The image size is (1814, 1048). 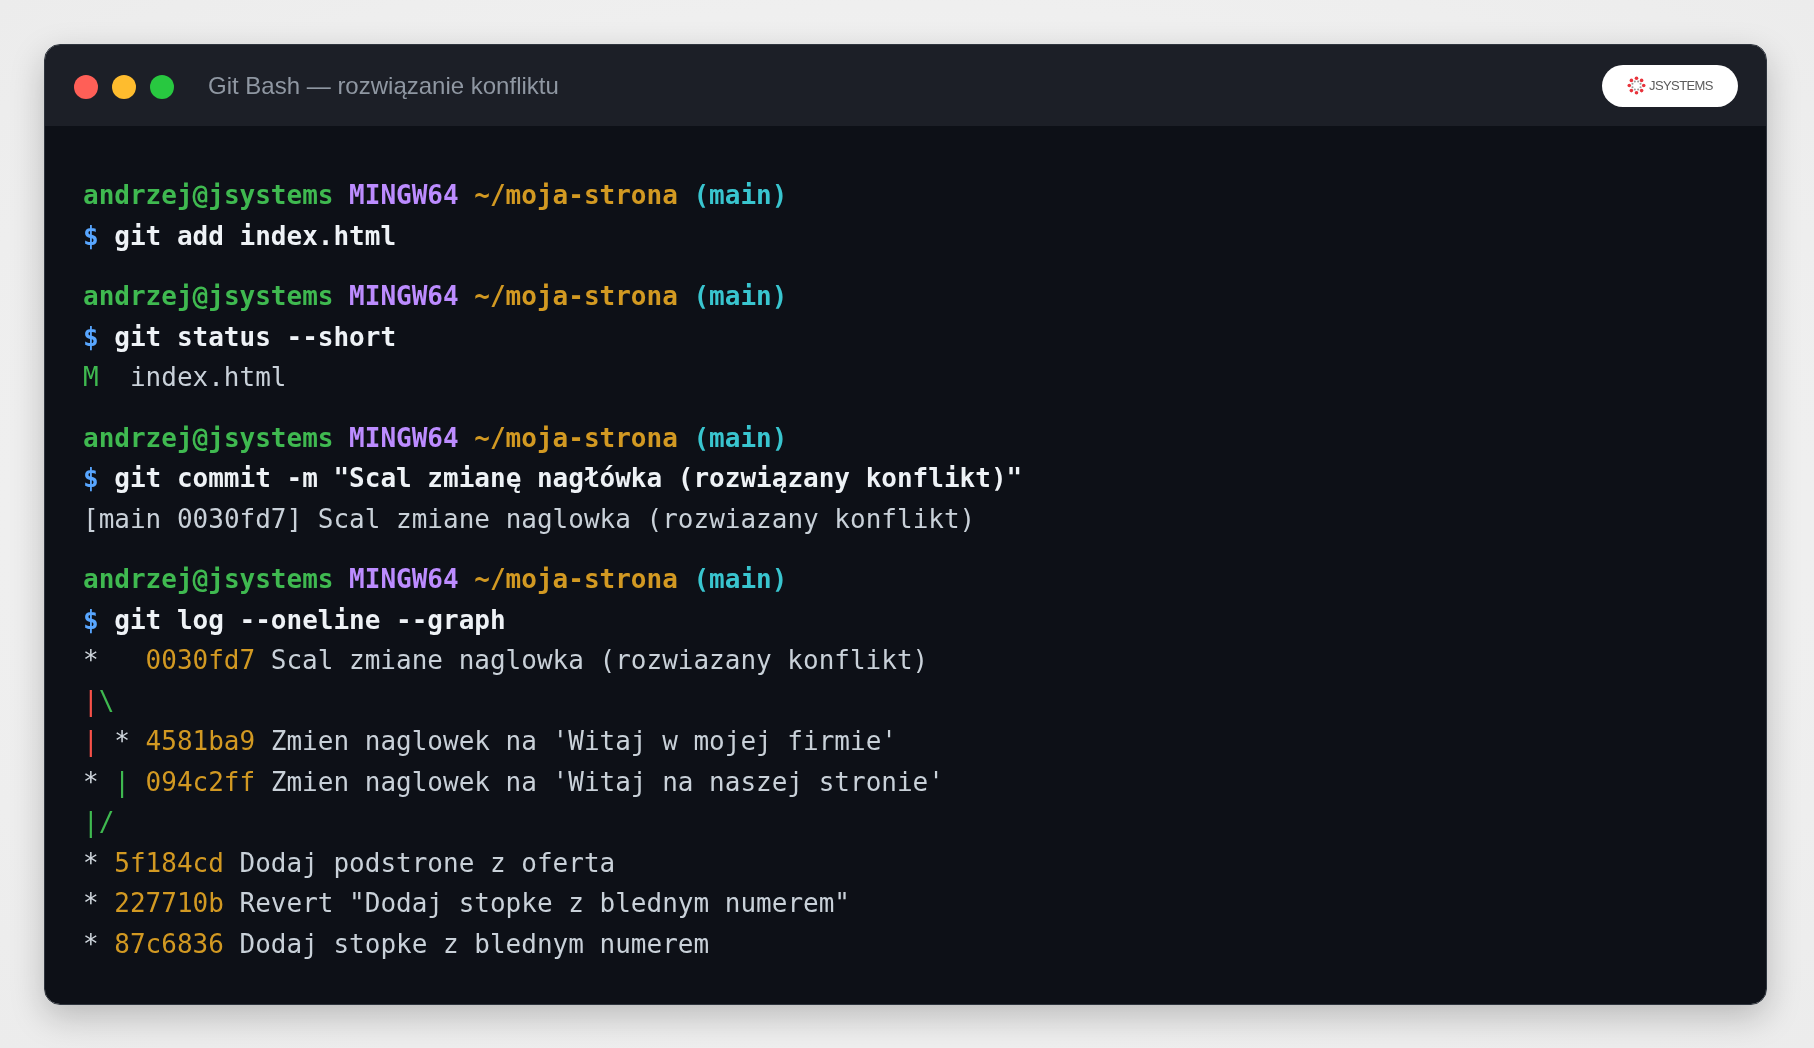 I want to click on commit-message: Zmien naglowek na 'Witaj w mojej firmie', so click(x=583, y=741).